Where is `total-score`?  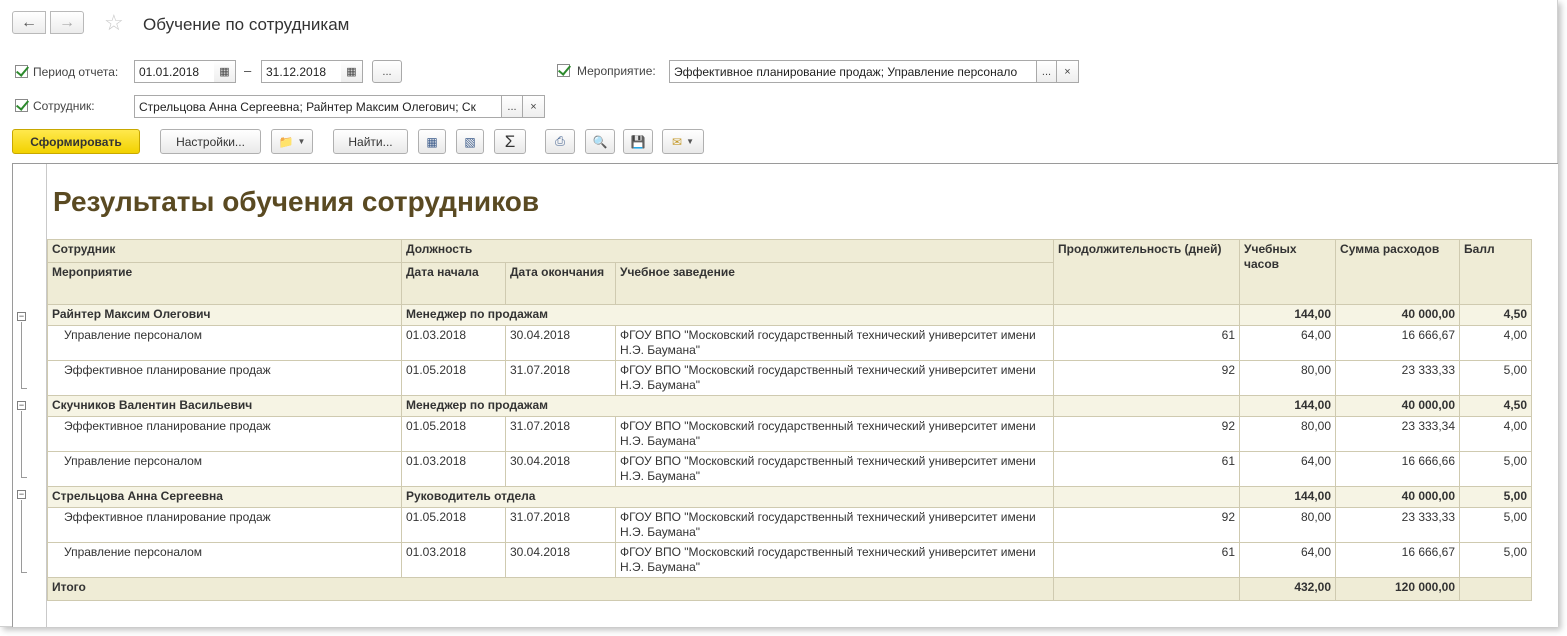 total-score is located at coordinates (1496, 589).